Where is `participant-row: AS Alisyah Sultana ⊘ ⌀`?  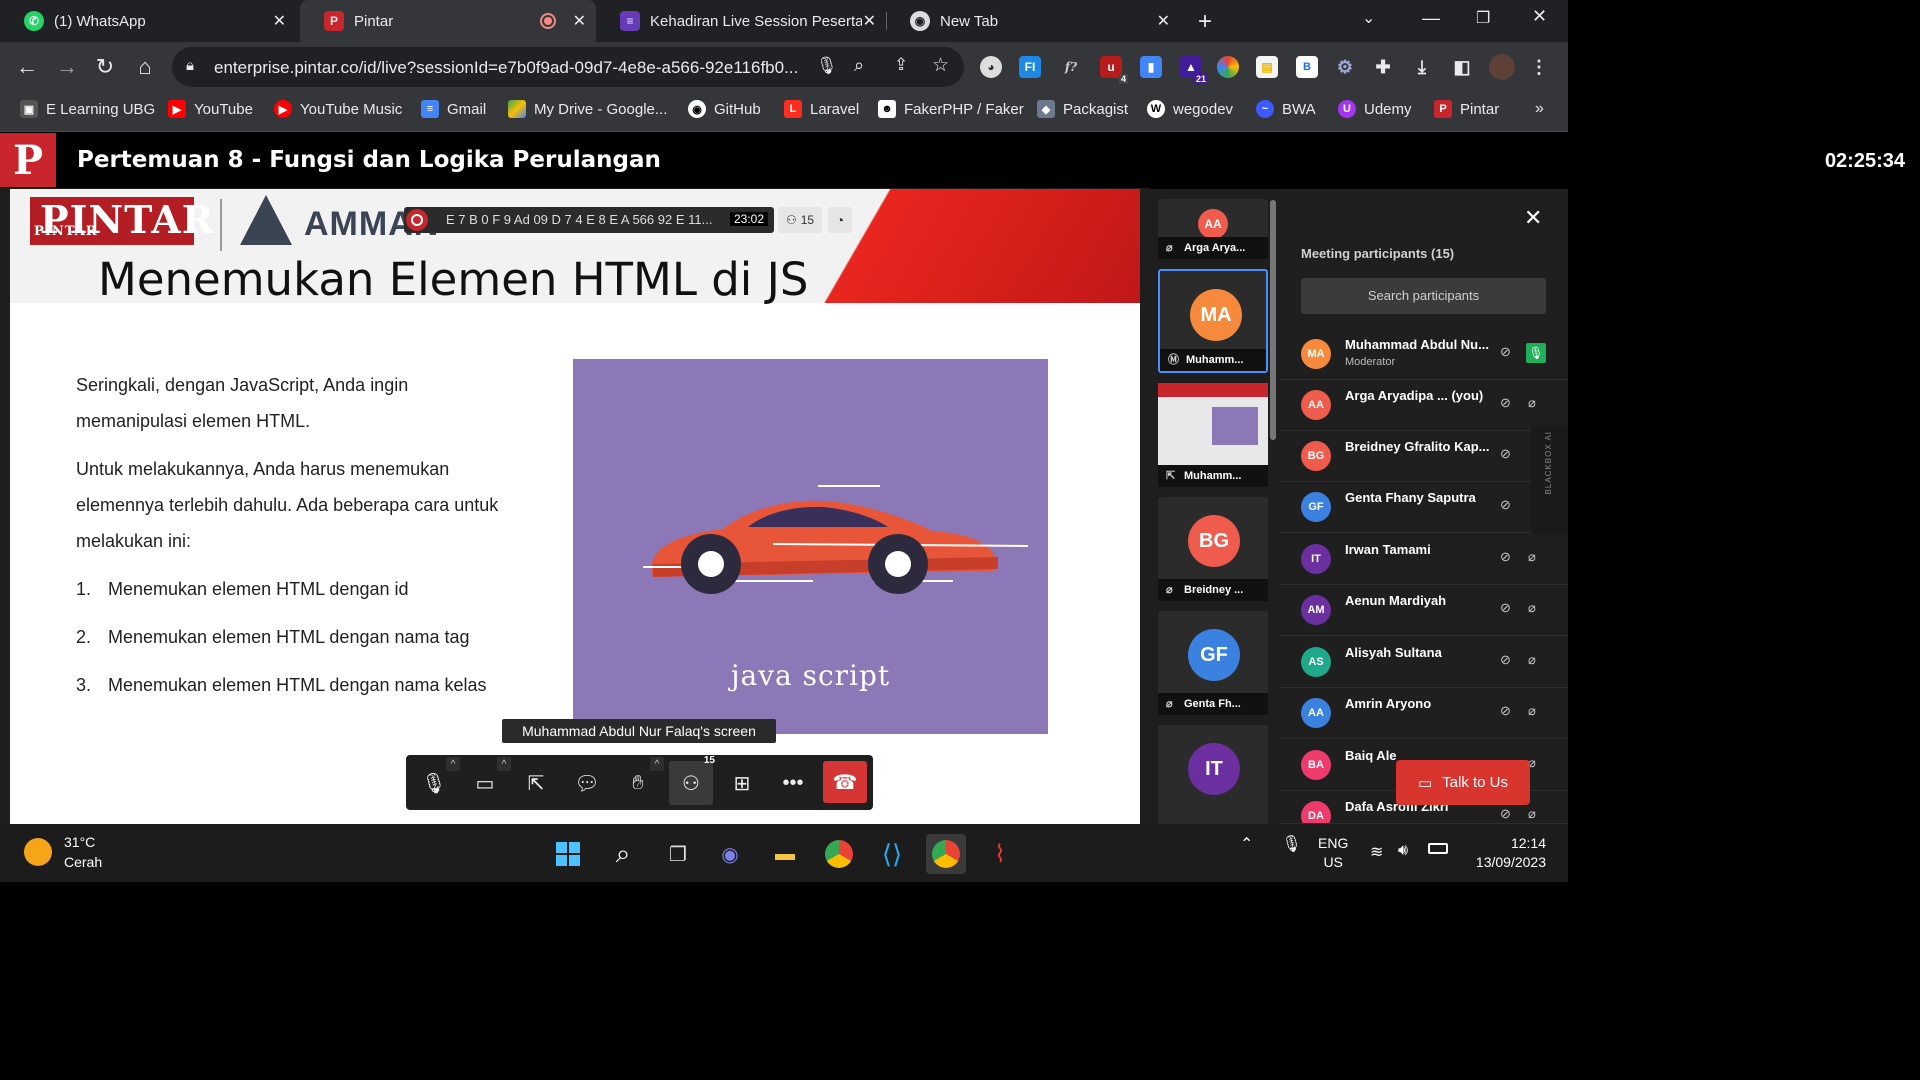
participant-row: AS Alisyah Sultana ⊘ ⌀ is located at coordinates (1424, 662).